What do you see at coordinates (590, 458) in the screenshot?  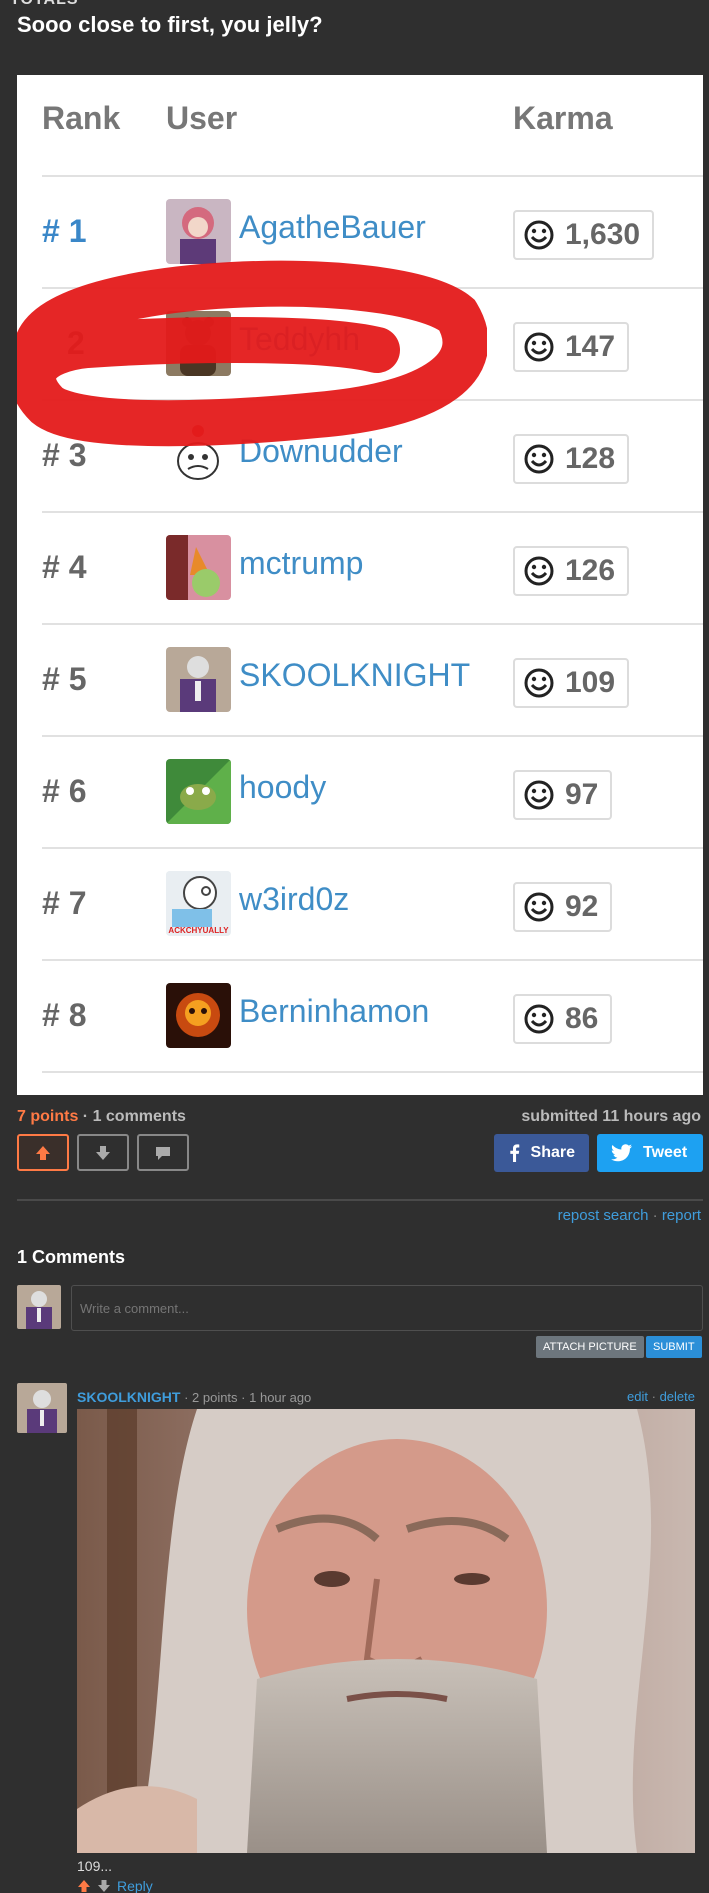 I see `karma-value: 128` at bounding box center [590, 458].